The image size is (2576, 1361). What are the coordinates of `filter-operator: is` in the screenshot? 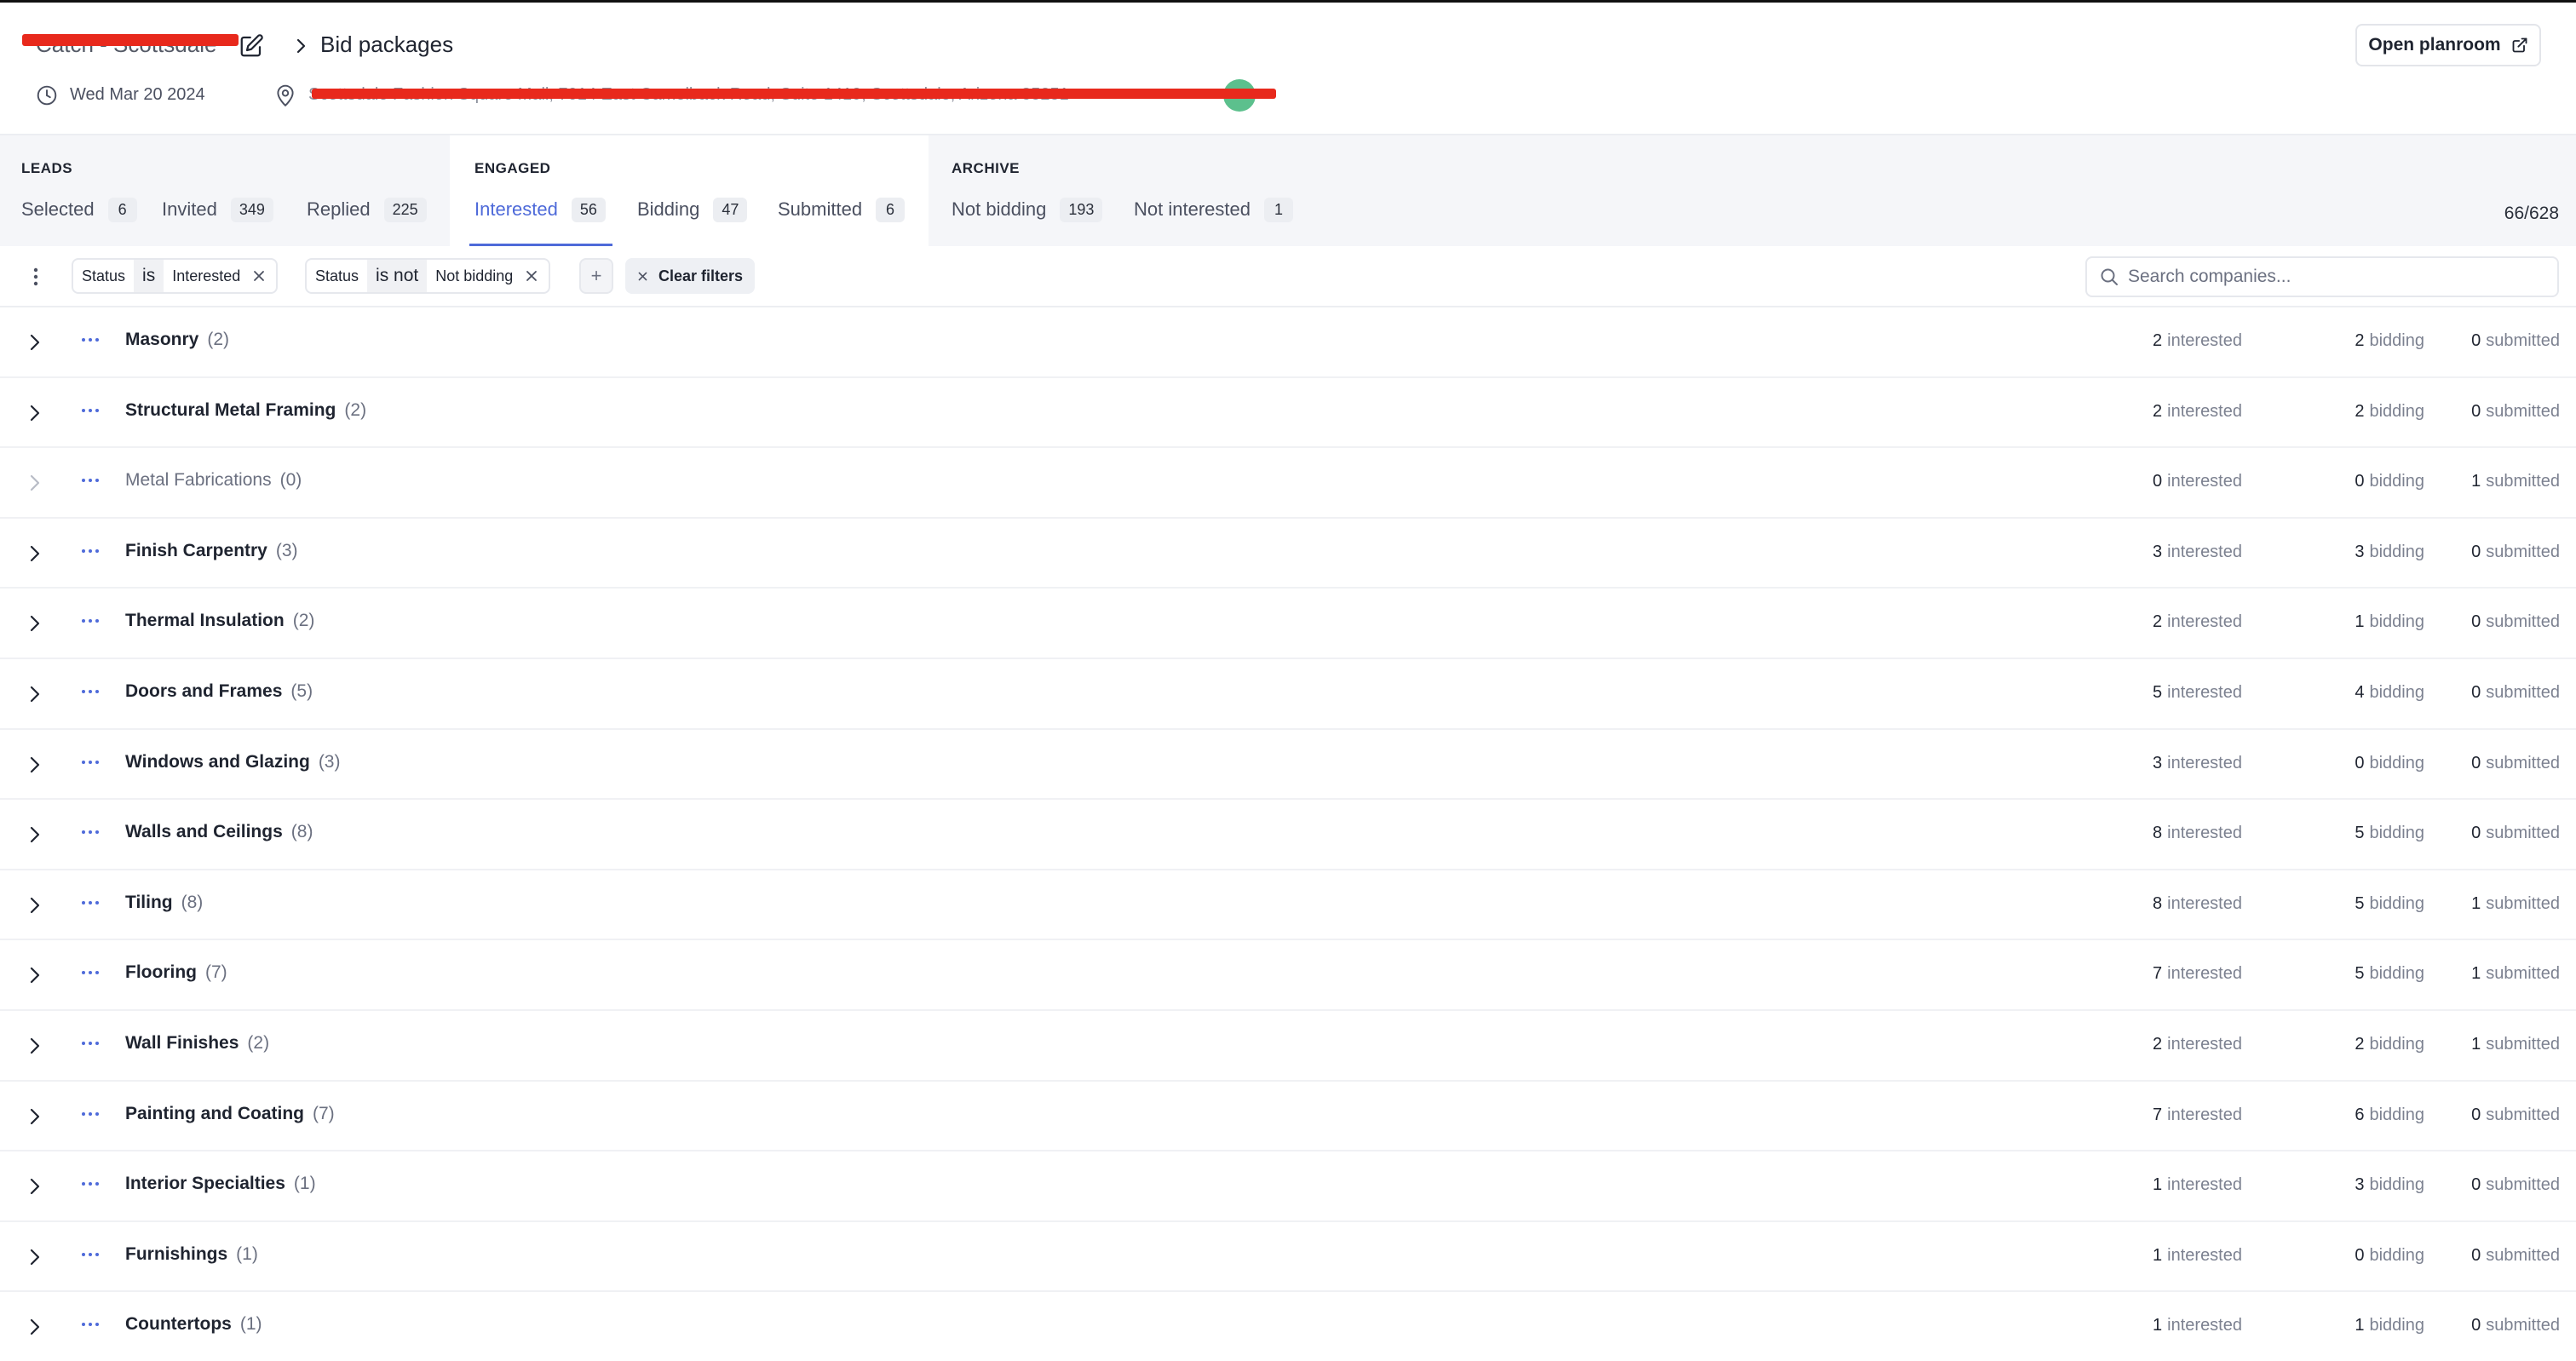 It's located at (149, 276).